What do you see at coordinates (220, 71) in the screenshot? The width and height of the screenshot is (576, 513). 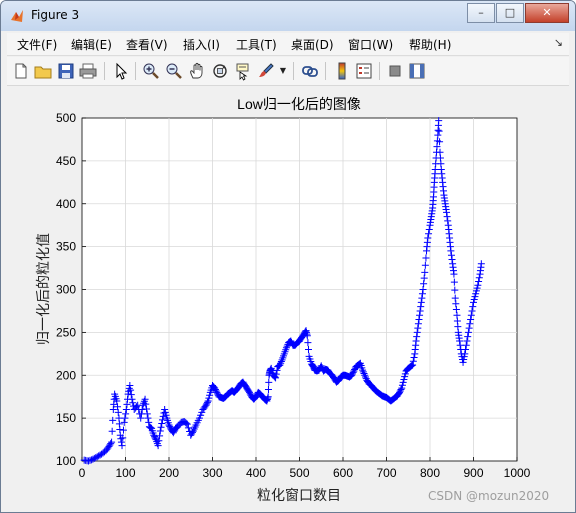 I see `rotate-3d-icon` at bounding box center [220, 71].